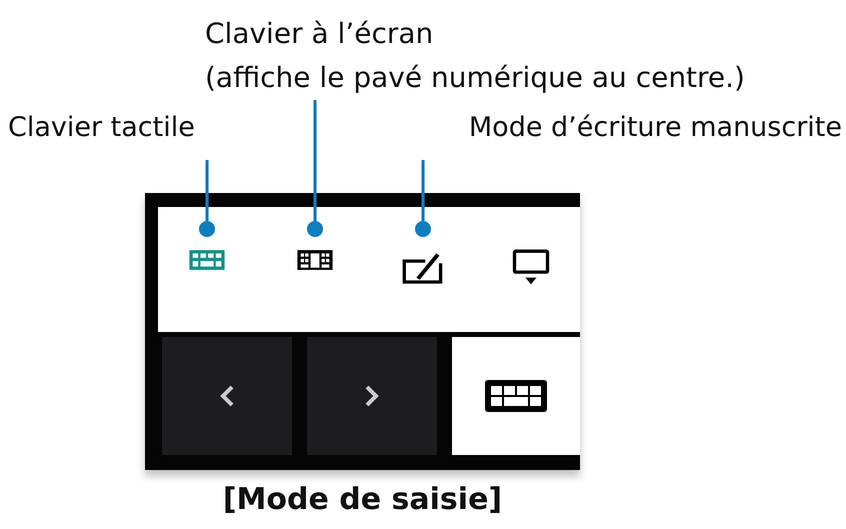 Image resolution: width=846 pixels, height=529 pixels. What do you see at coordinates (315, 260) in the screenshot?
I see `split-keyboard-icon` at bounding box center [315, 260].